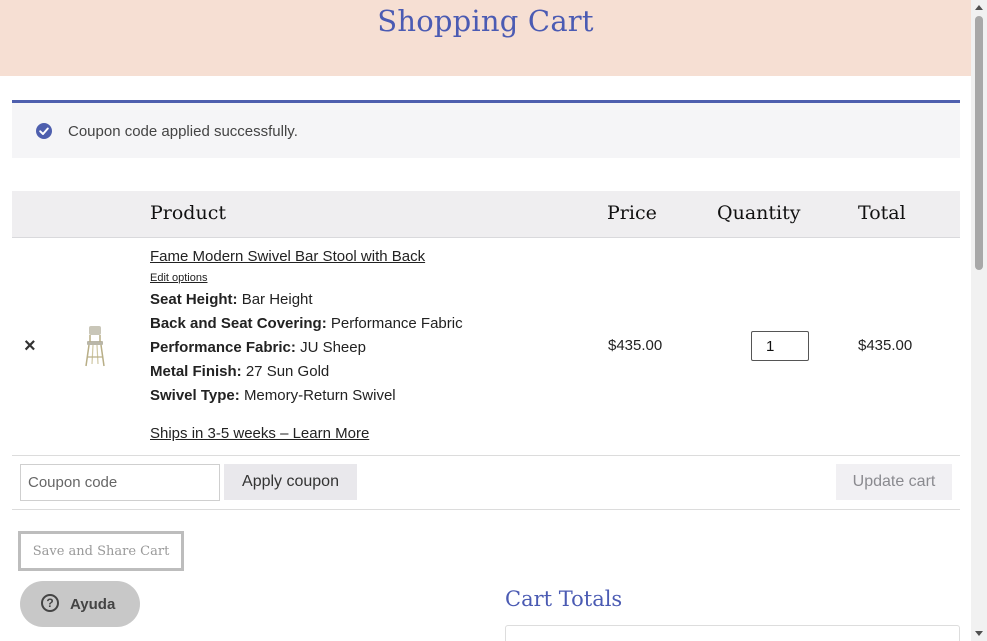 This screenshot has height=641, width=987. Describe the element at coordinates (188, 213) in the screenshot. I see `header-product: Product` at that location.